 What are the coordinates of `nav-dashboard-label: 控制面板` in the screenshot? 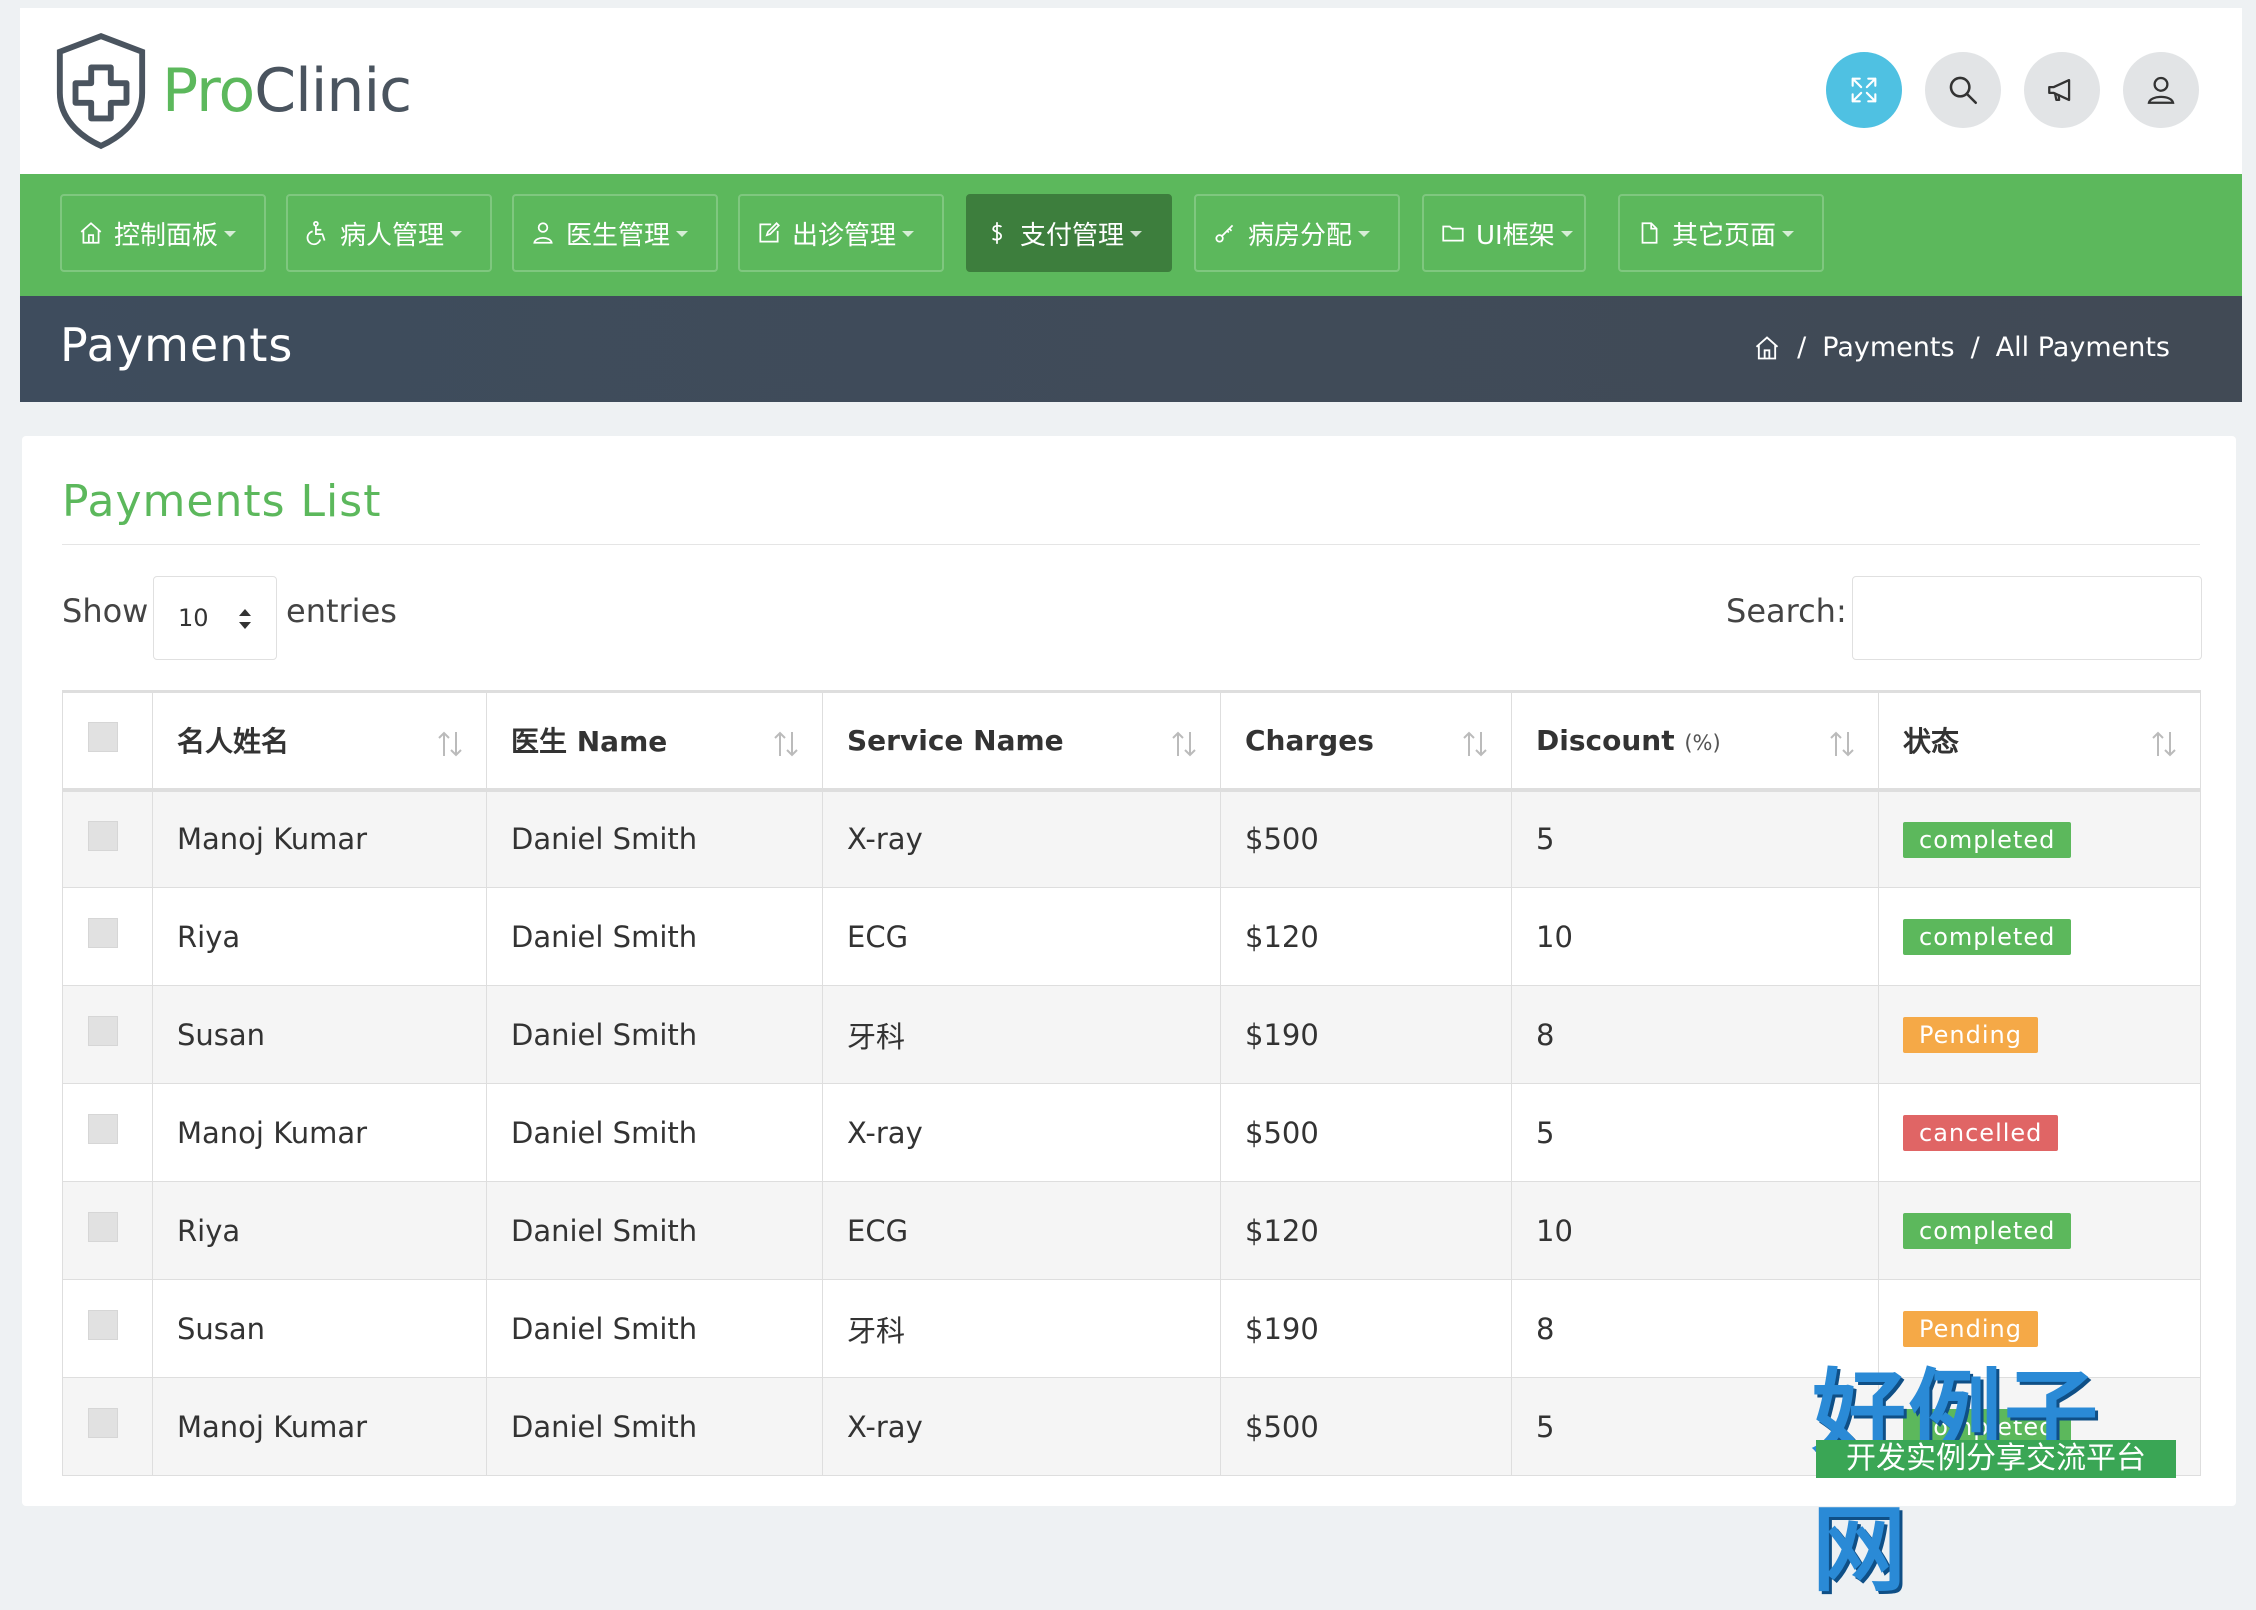 It's located at (166, 235).